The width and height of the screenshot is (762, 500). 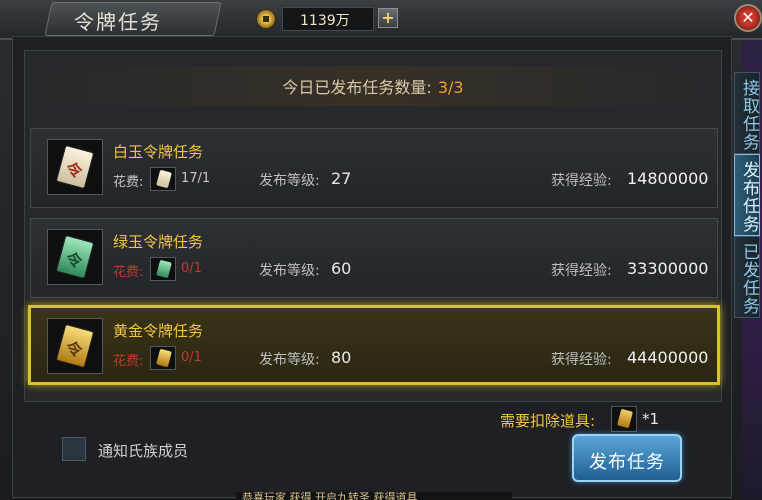 What do you see at coordinates (325, 21) in the screenshot?
I see `currency-amount: 1139万` at bounding box center [325, 21].